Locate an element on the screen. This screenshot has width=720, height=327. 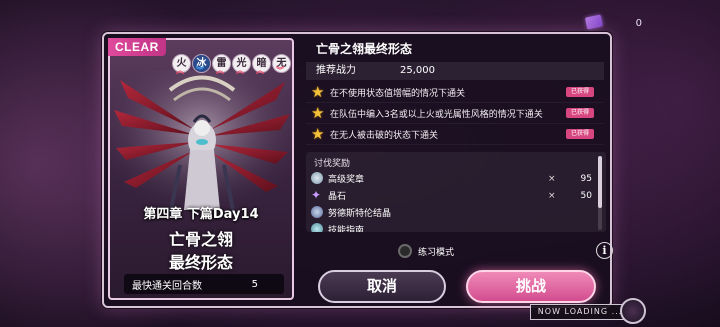
skill-guide-icon is located at coordinates (317, 227).